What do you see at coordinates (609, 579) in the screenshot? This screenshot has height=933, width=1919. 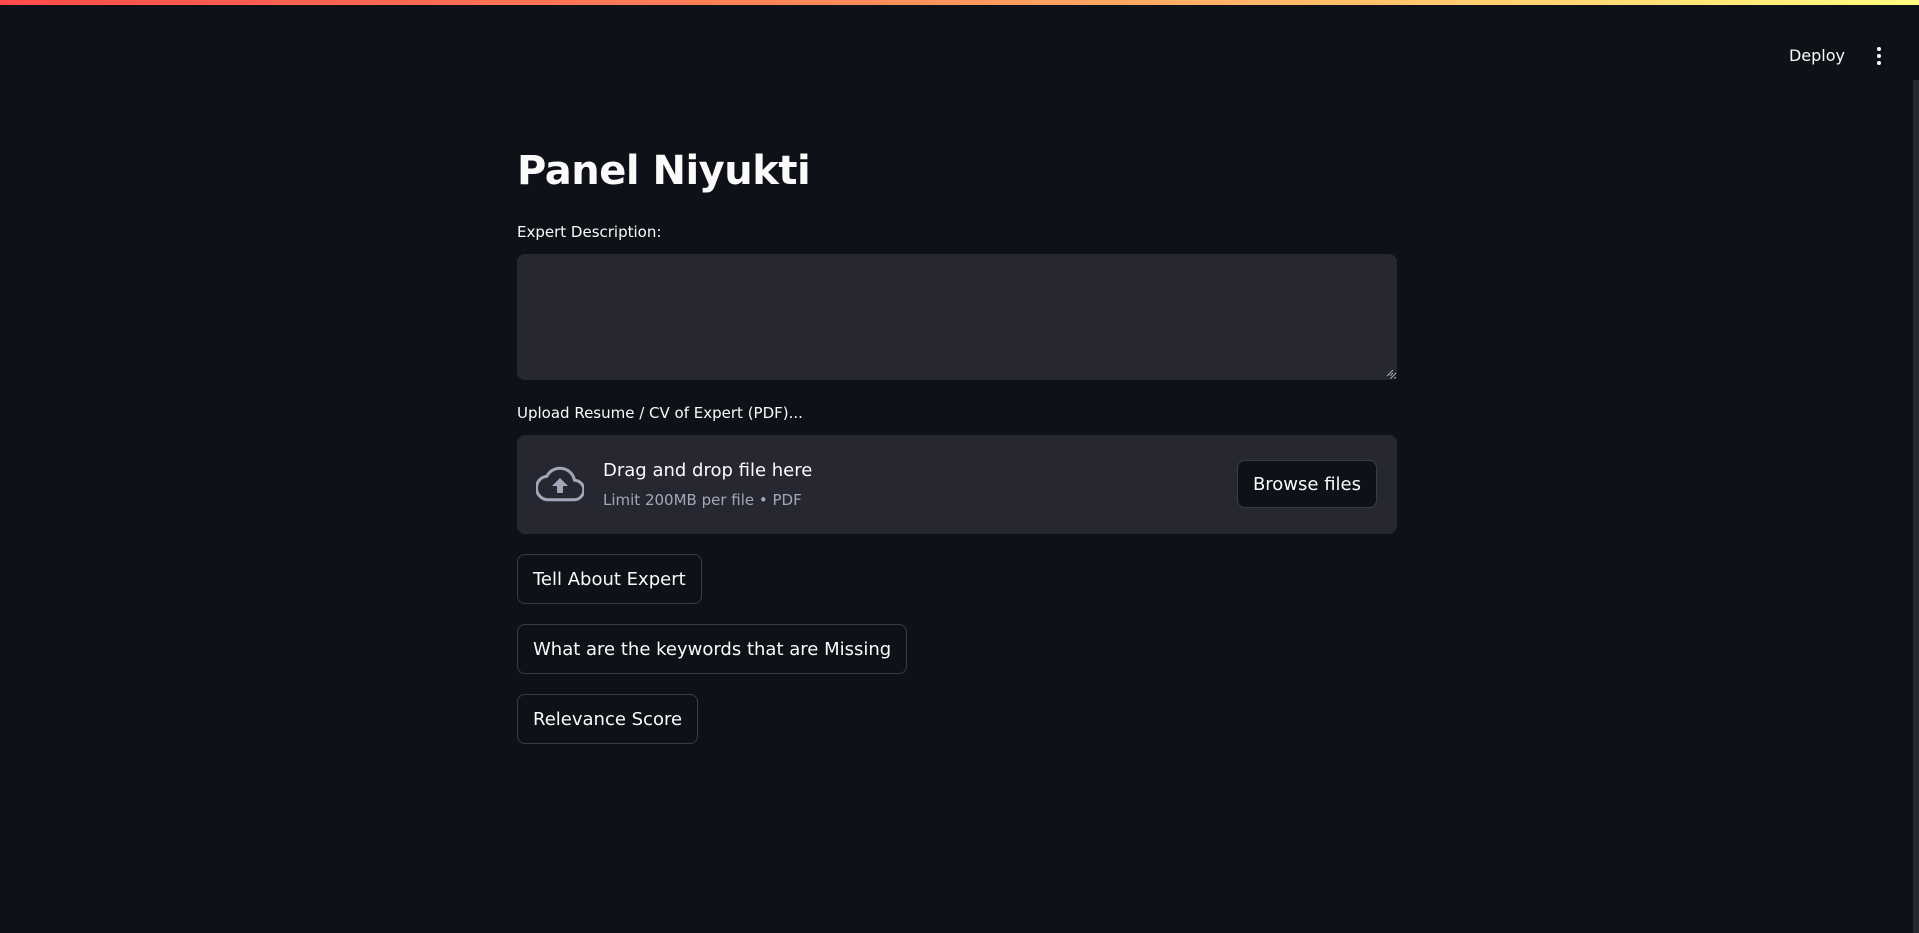 I see `tell-about-expert-button: Tell About Expert` at bounding box center [609, 579].